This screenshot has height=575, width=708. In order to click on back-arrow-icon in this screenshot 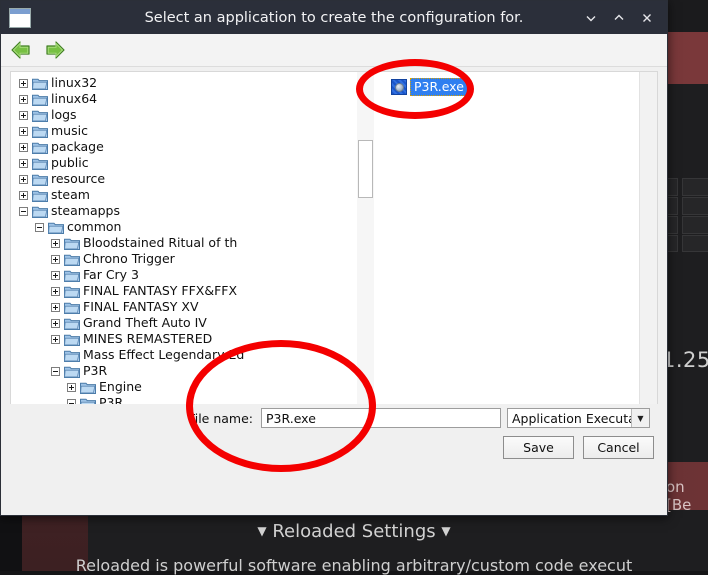, I will do `click(21, 50)`.